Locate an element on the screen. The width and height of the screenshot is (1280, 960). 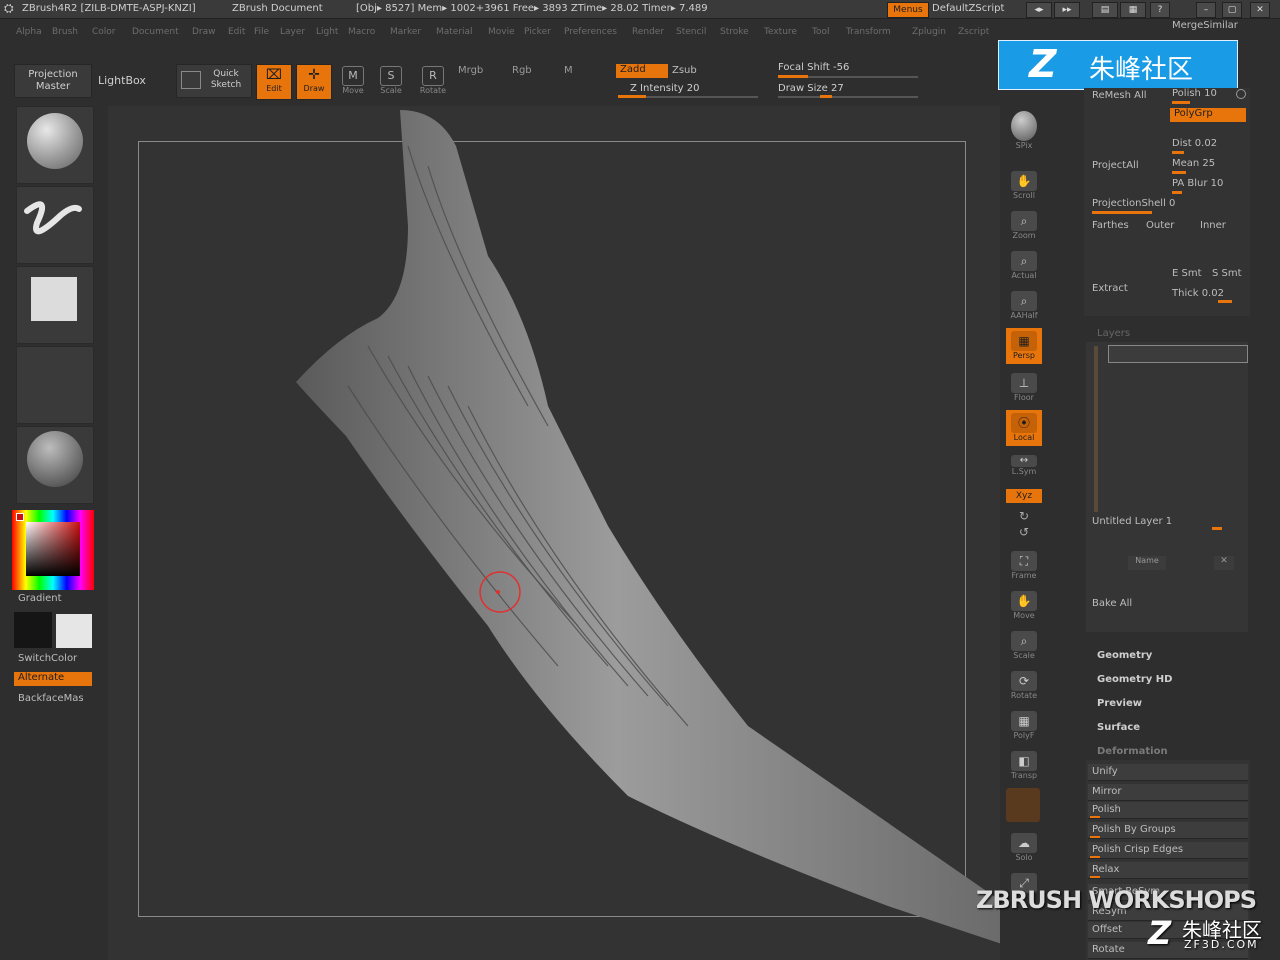
move-view-button: ✋ Move is located at coordinates (1024, 606).